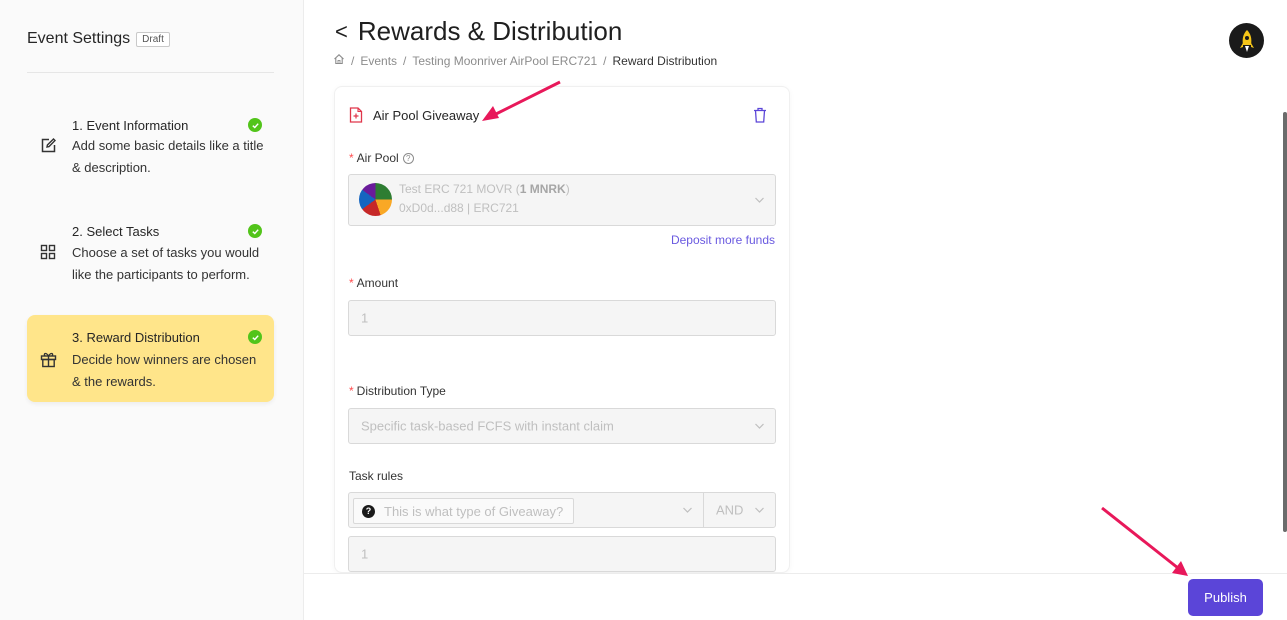 The width and height of the screenshot is (1287, 620). I want to click on sidebar-title: Event Settings, so click(79, 38).